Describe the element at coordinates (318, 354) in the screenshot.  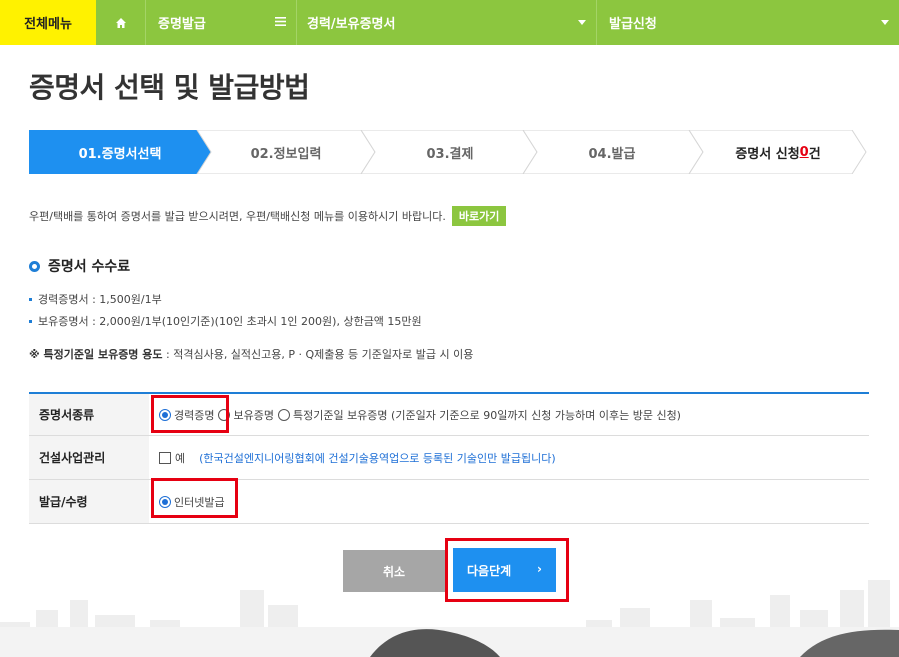
I see `special-usage-text: : 적격심사용, 실적신고용, P · Q제출용 등 기준일자로 발급 시 이용` at that location.